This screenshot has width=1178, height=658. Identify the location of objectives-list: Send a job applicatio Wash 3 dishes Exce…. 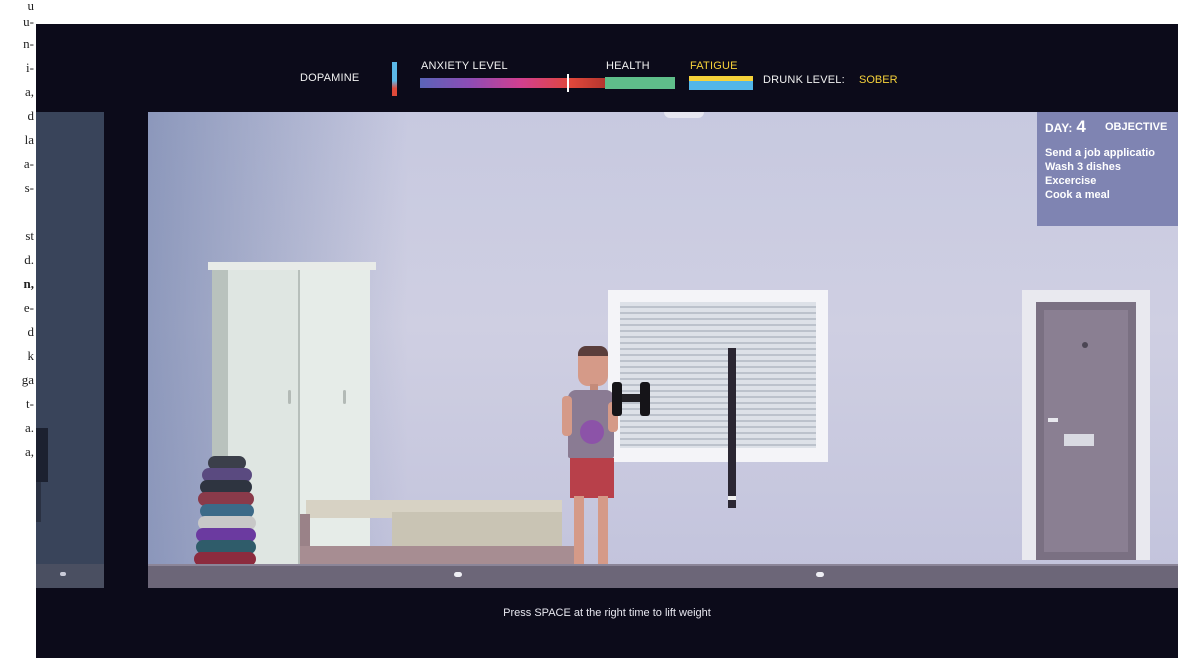
(1100, 174).